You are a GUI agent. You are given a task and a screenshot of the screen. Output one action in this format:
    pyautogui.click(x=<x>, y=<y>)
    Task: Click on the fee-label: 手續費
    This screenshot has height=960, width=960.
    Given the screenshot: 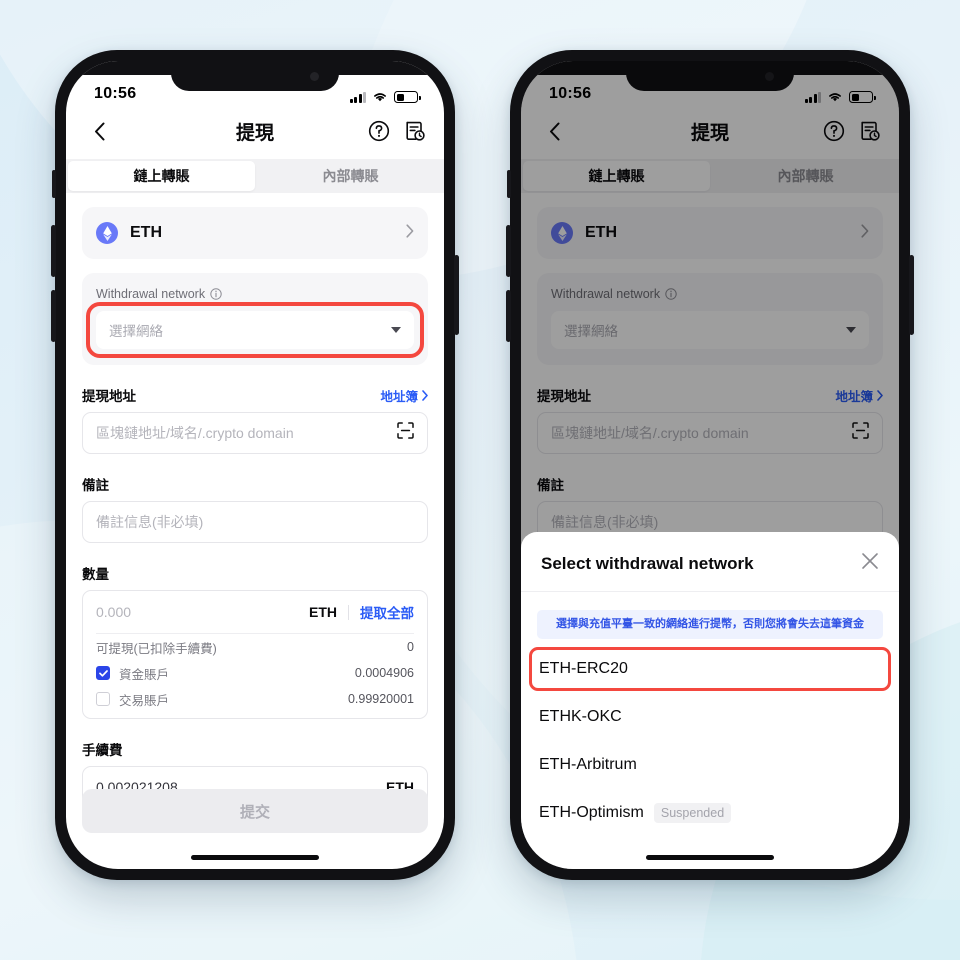 What is the action you would take?
    pyautogui.click(x=102, y=750)
    